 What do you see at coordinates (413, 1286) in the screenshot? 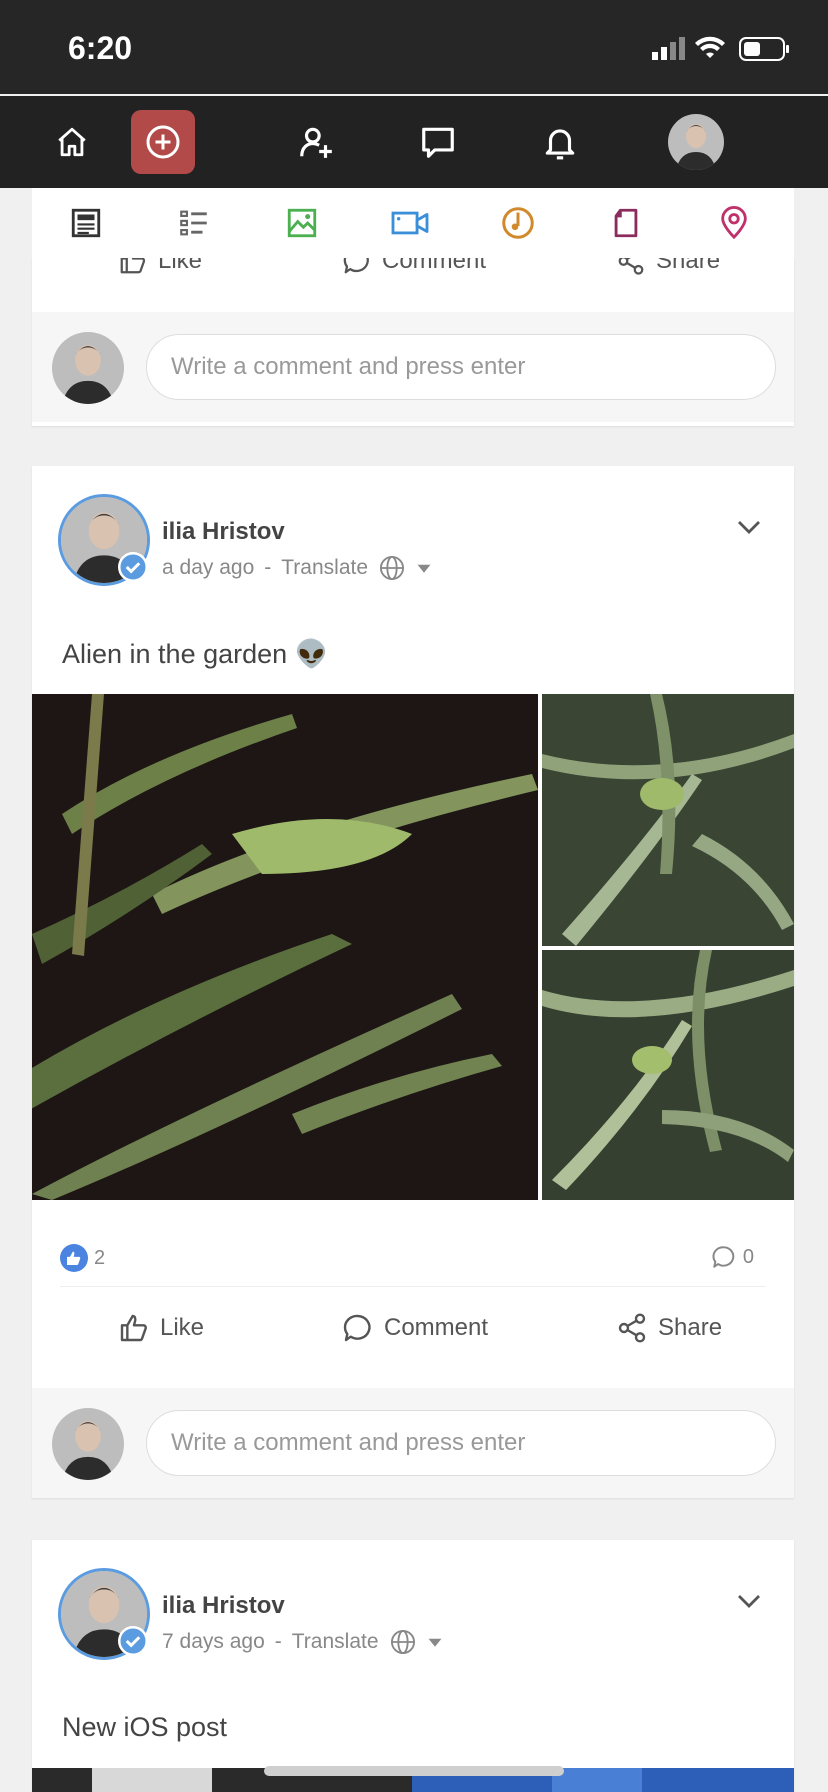
I see `divider` at bounding box center [413, 1286].